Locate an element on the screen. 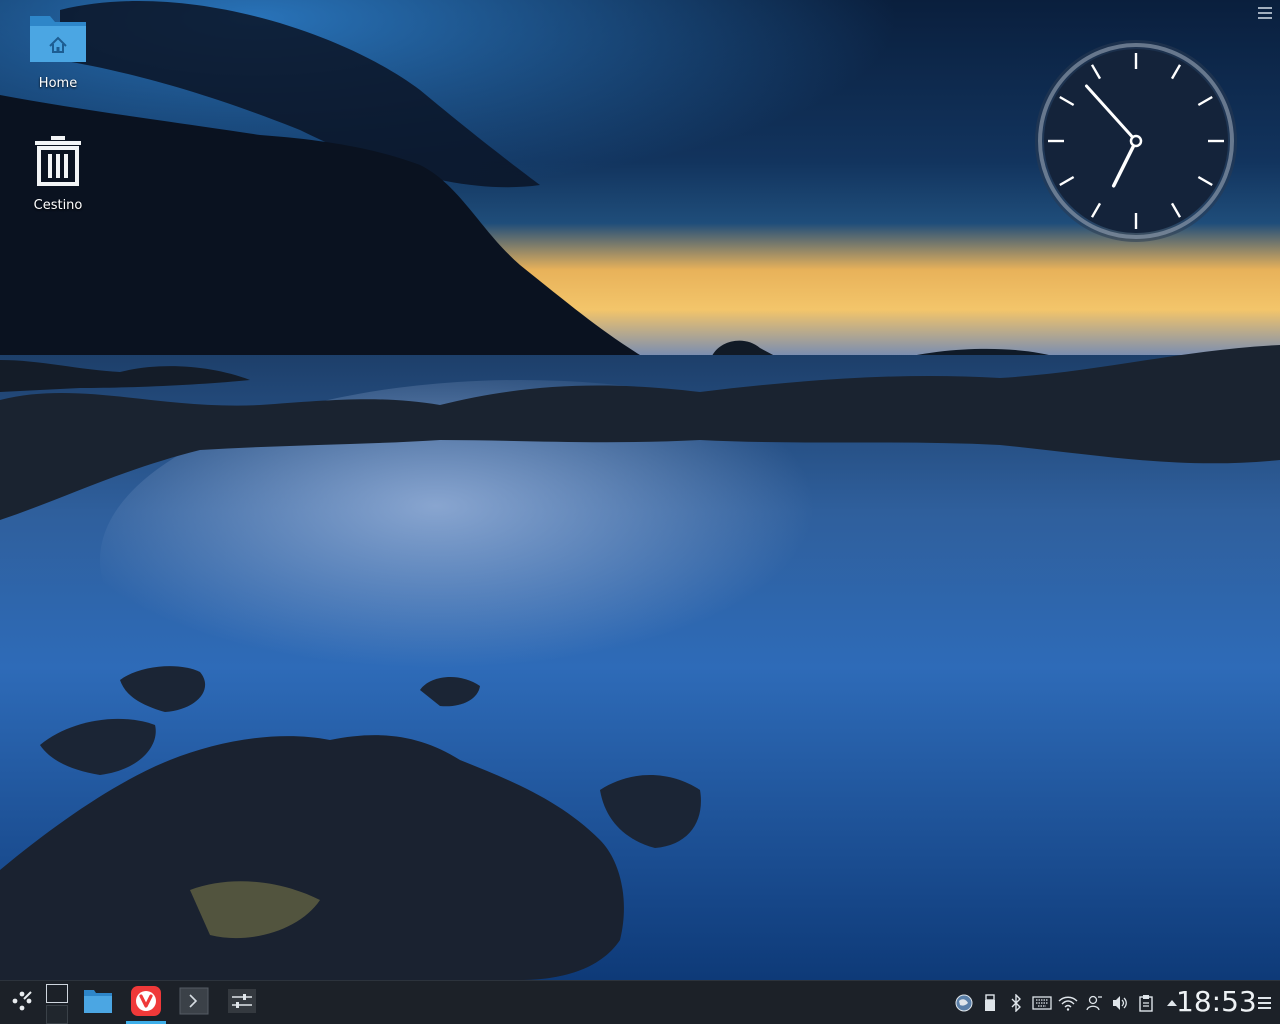 This screenshot has height=1024, width=1280. trash-desktop-icon: Cestino is located at coordinates (58, 173).